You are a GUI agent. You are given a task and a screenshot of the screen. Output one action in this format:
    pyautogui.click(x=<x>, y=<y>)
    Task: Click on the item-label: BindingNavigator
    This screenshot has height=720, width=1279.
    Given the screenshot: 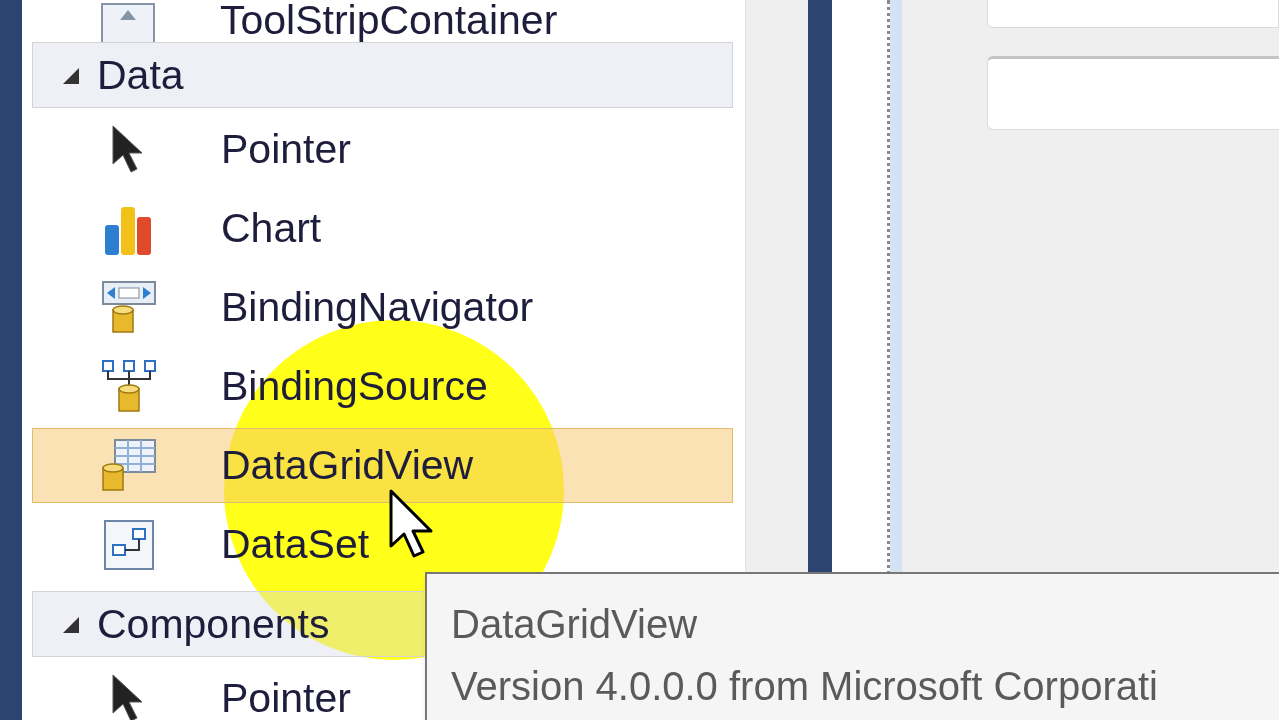 What is the action you would take?
    pyautogui.click(x=377, y=307)
    